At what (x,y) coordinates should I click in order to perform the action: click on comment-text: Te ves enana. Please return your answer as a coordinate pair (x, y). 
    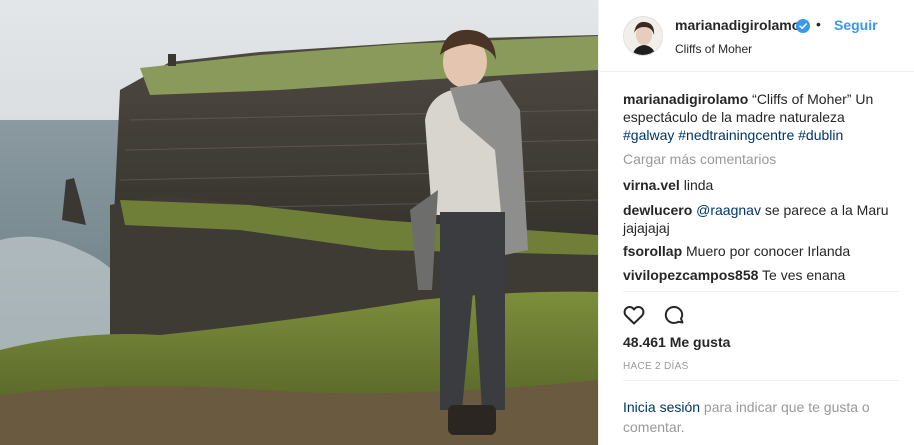
    Looking at the image, I should click on (802, 275).